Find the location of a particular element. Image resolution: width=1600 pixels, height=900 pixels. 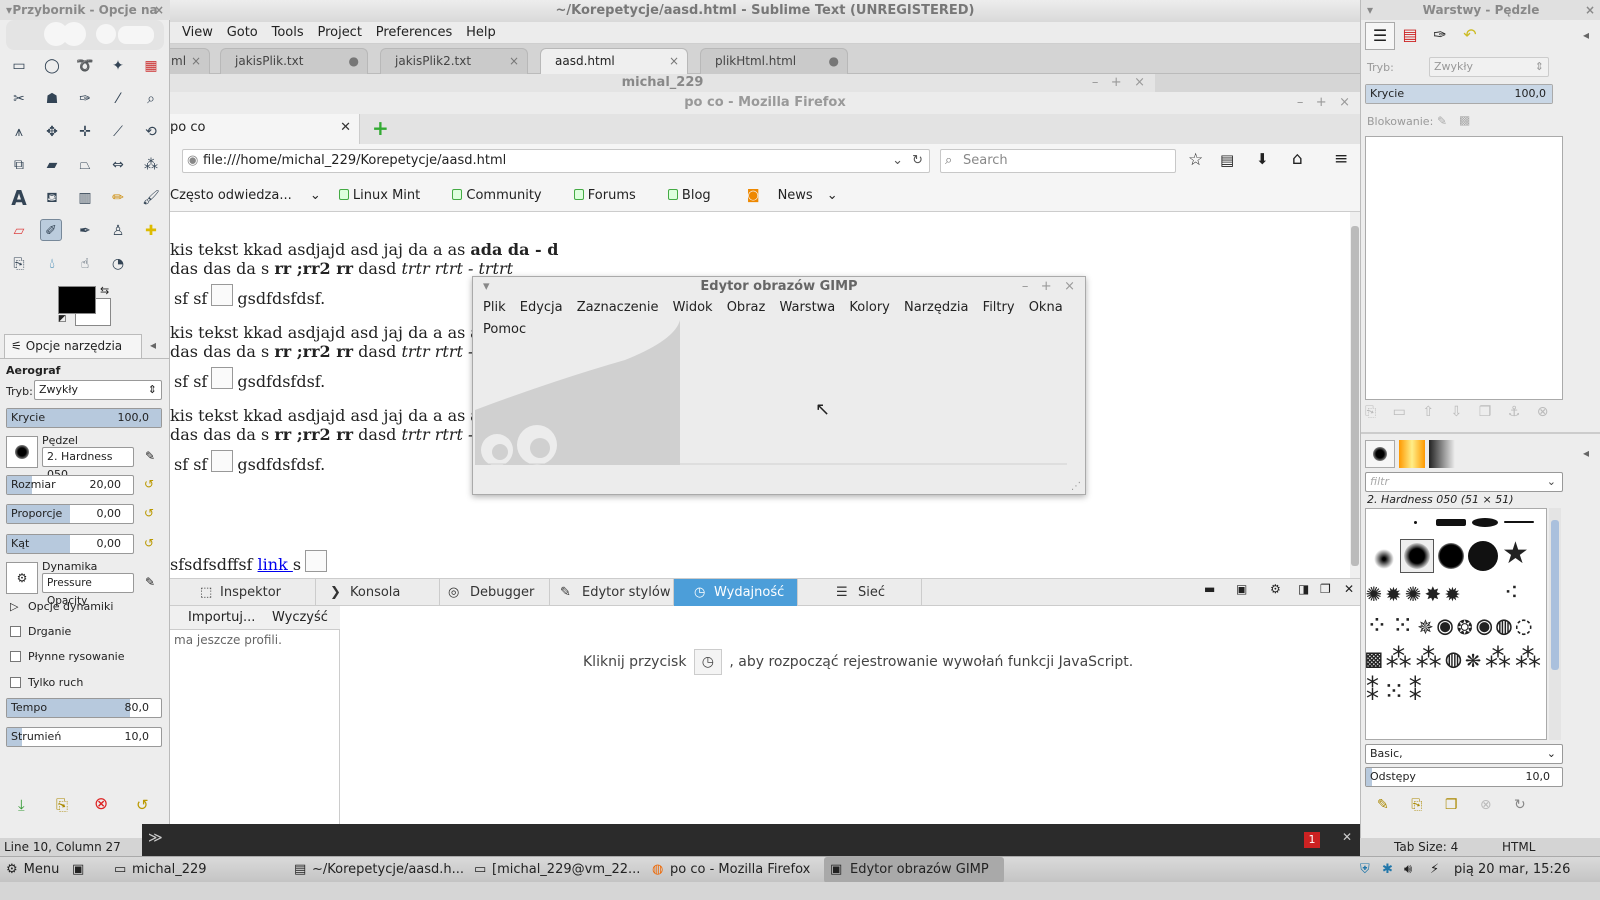

brush-scrollbar is located at coordinates (1555, 624).